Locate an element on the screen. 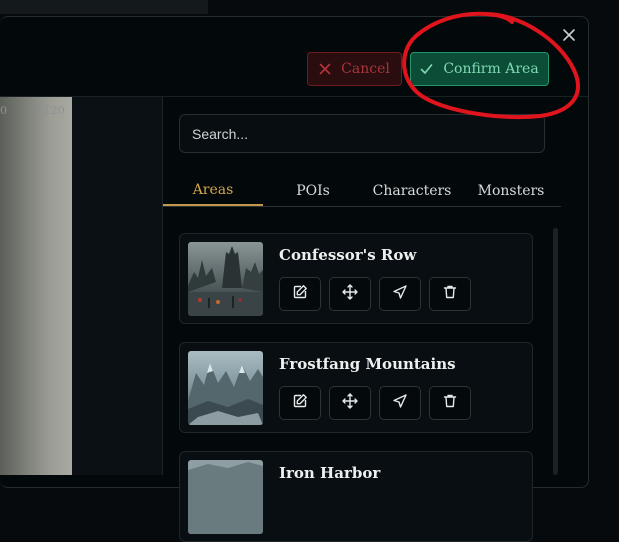 This screenshot has width=619, height=542. list-item: Confessor's Row is located at coordinates (356, 278).